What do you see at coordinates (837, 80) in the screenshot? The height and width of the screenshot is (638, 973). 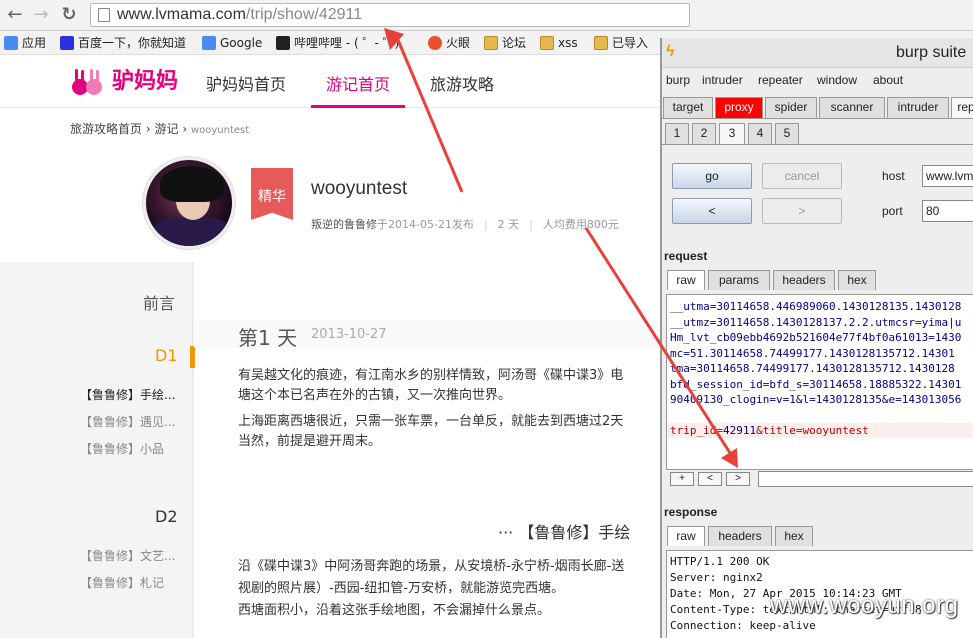 I see `menu-window: window` at bounding box center [837, 80].